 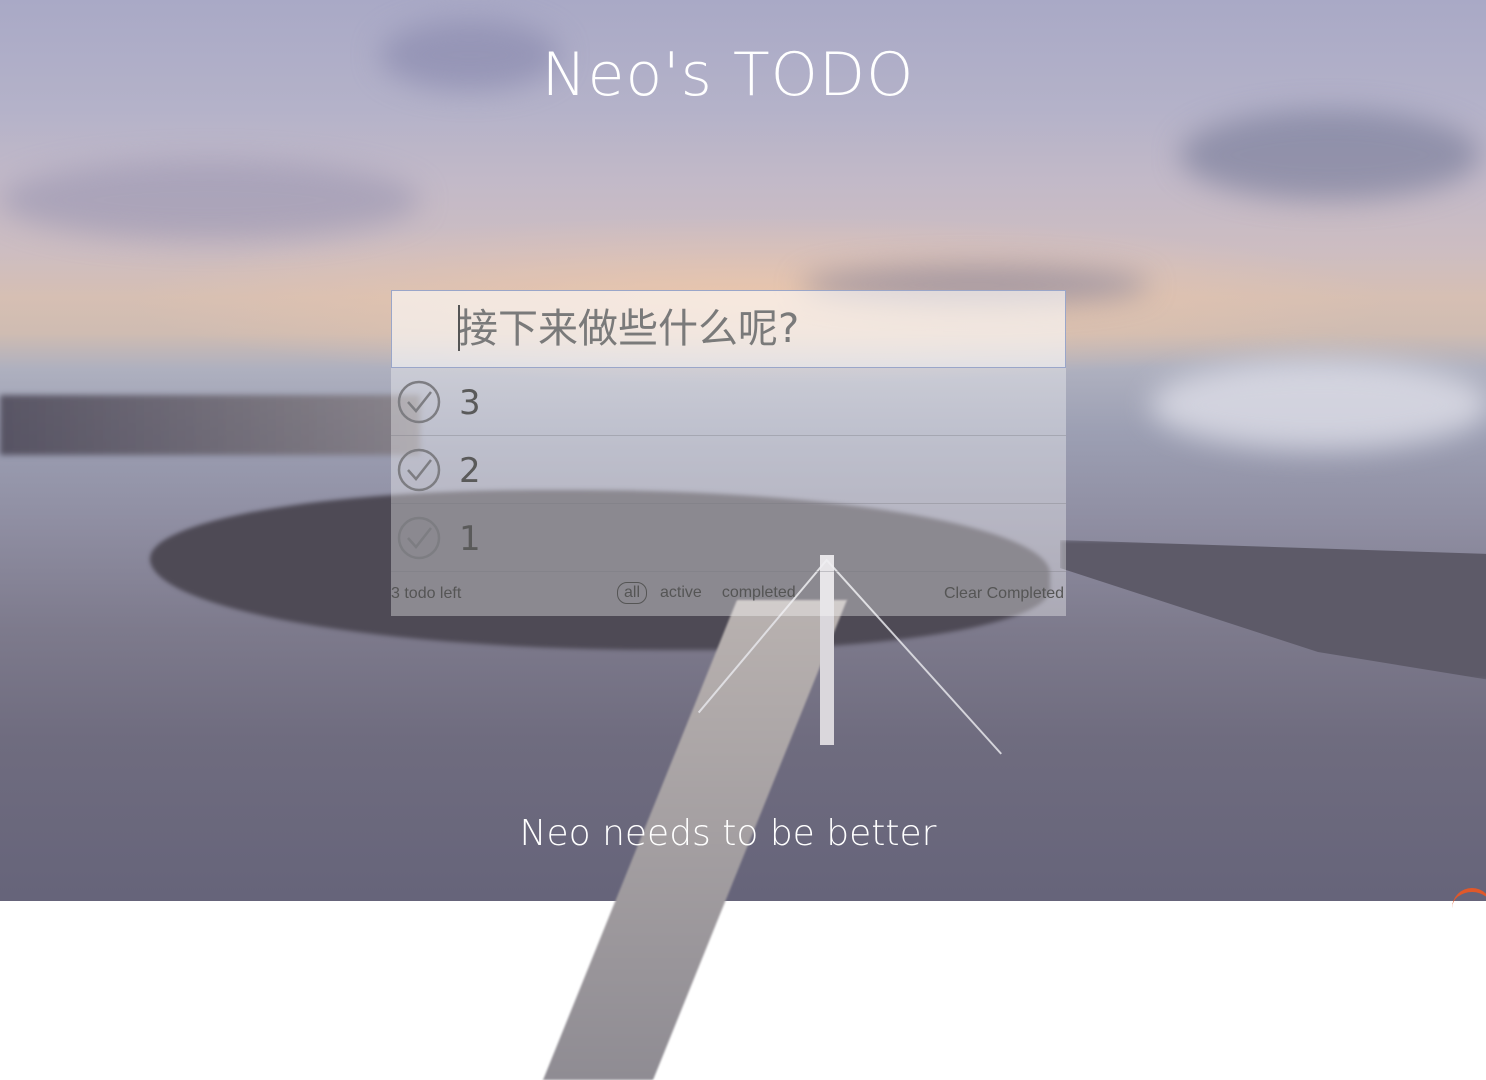 I want to click on filter-all: all, so click(x=632, y=593).